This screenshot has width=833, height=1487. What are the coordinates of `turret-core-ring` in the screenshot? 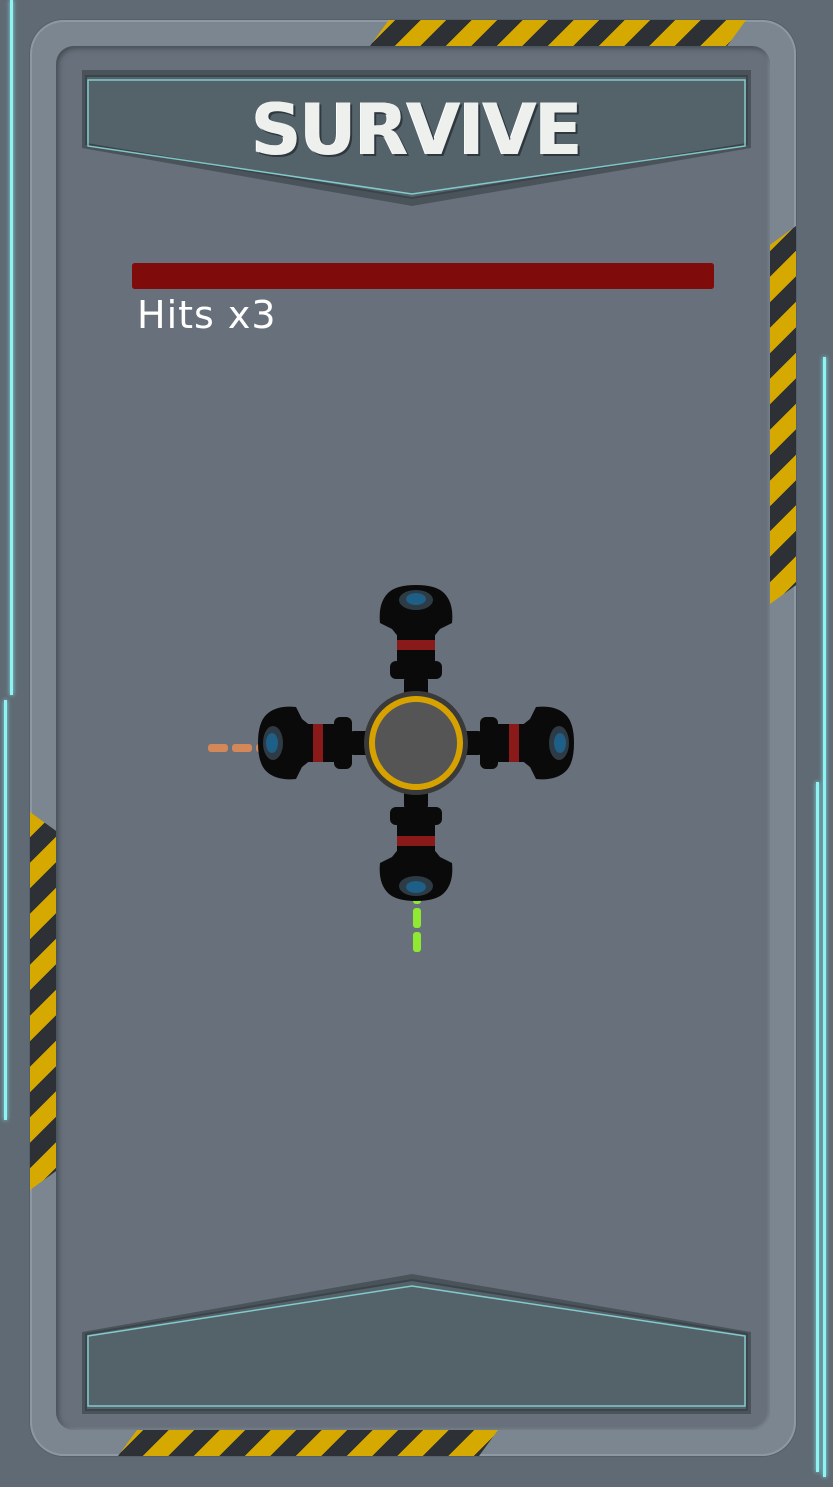 It's located at (416, 743).